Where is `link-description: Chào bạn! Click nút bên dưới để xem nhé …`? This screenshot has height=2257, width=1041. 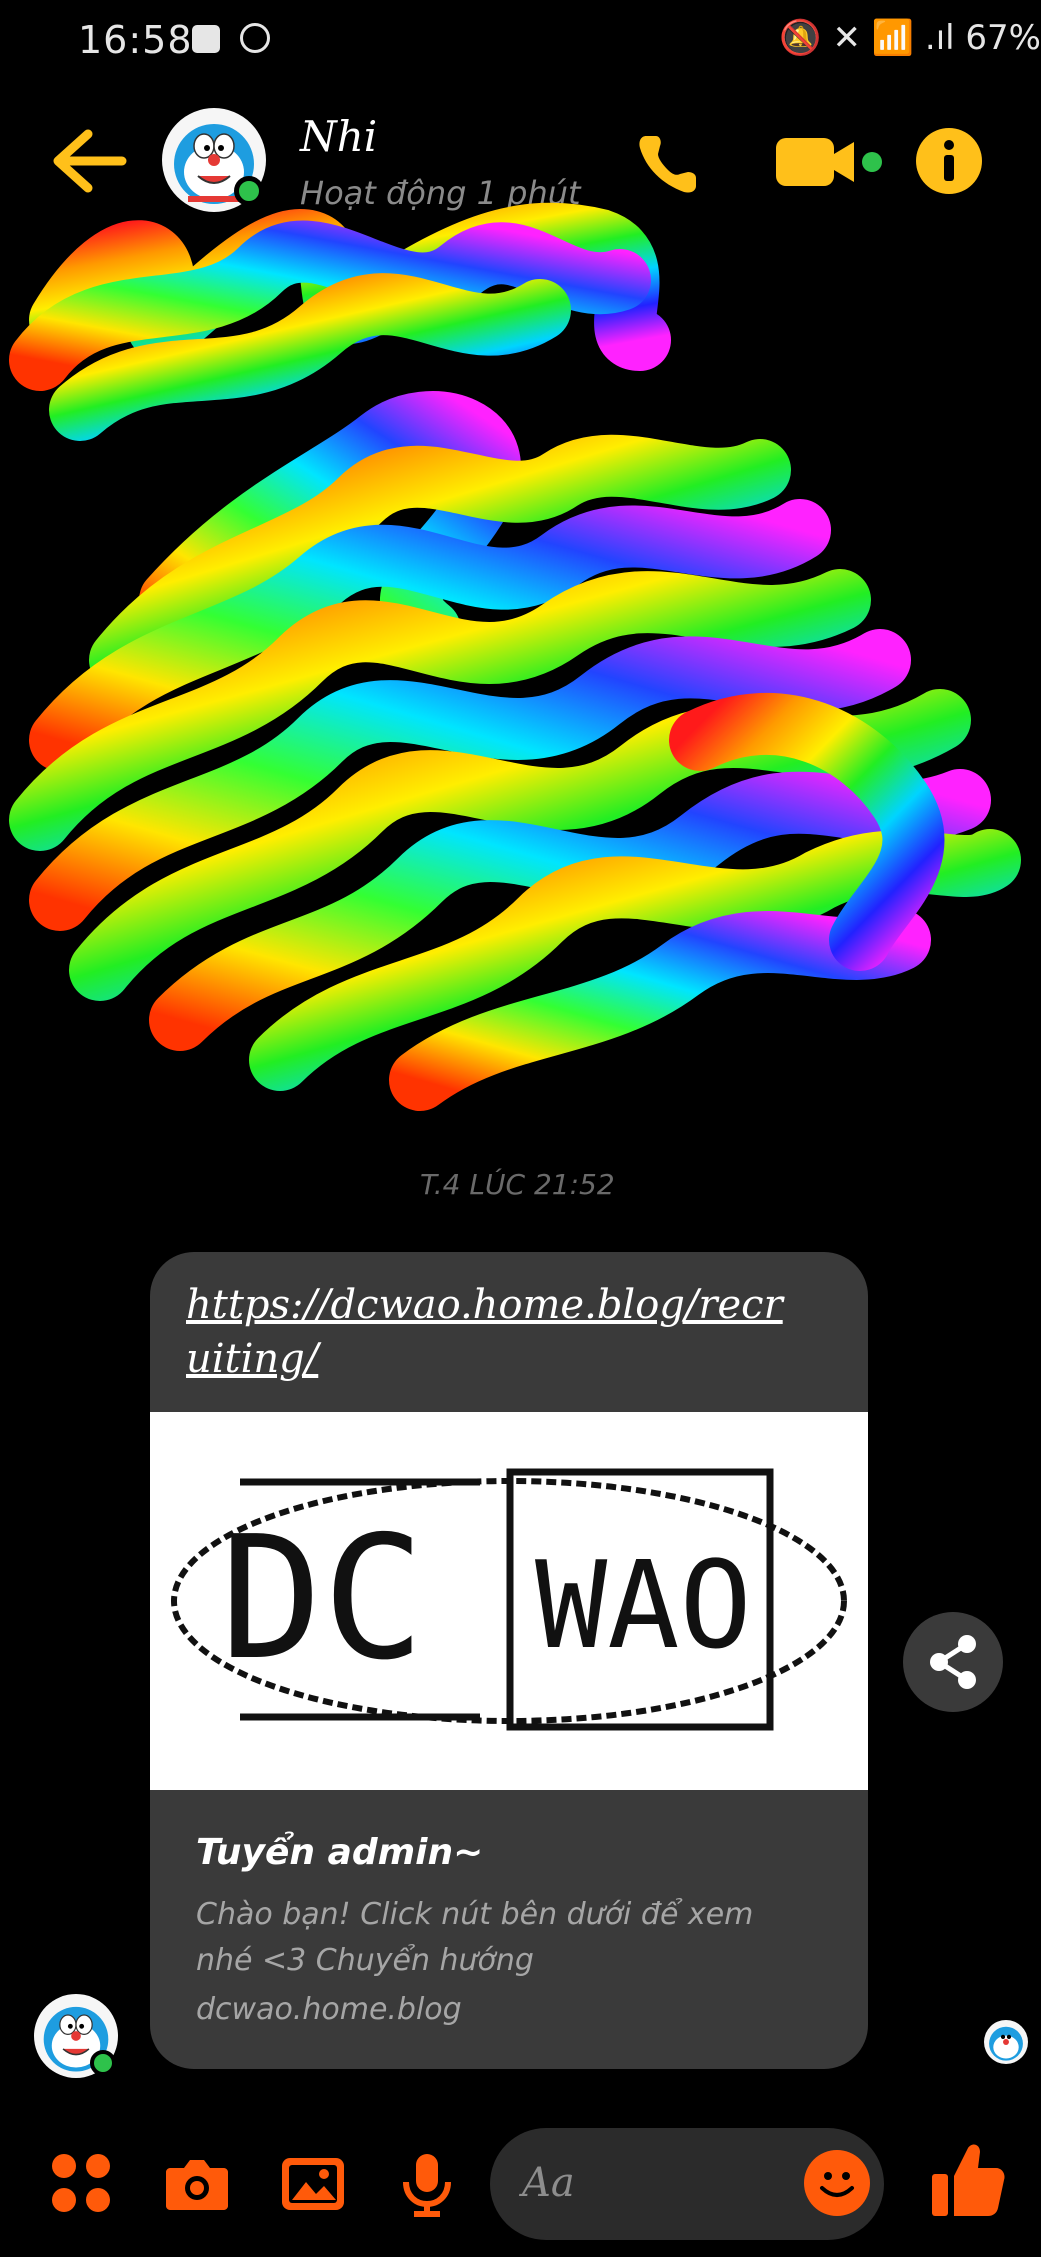 link-description: Chào bạn! Click nút bên dưới để xem nhé … is located at coordinates (475, 1937).